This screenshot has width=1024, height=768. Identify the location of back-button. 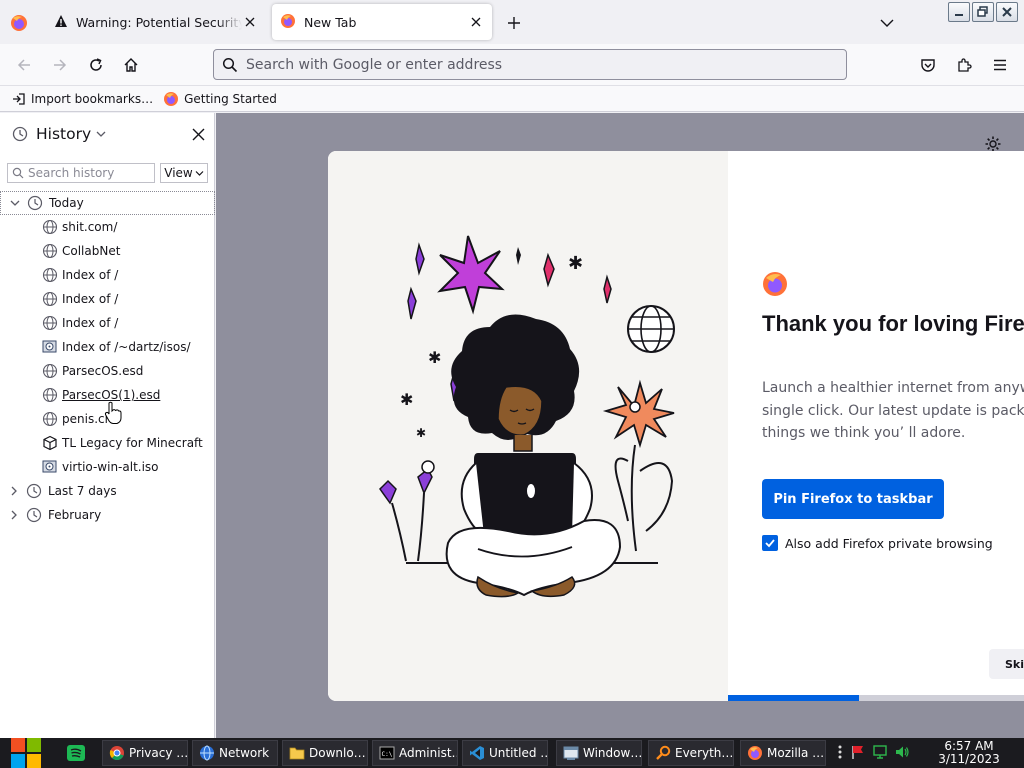
(24, 65).